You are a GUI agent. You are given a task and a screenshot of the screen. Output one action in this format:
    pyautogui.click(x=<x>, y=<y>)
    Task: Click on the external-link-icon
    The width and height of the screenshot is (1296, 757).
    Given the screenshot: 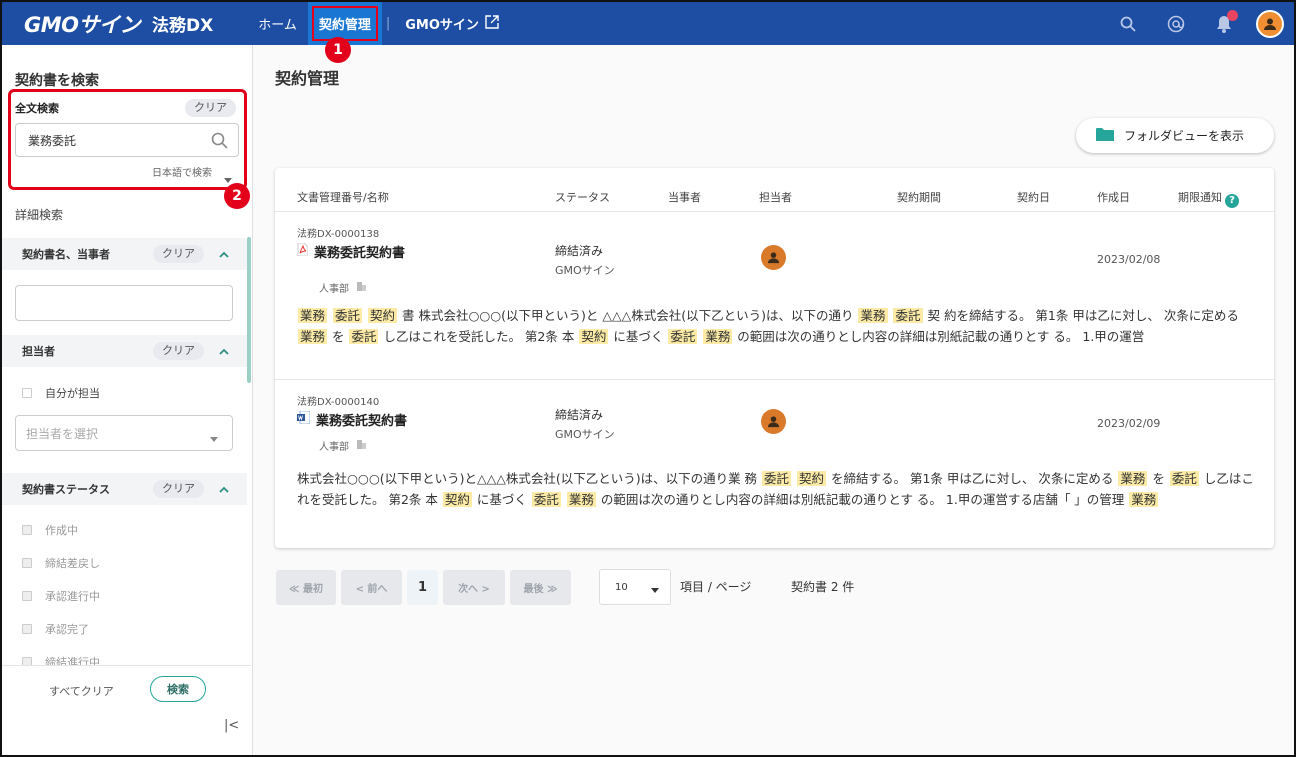 What is the action you would take?
    pyautogui.click(x=492, y=23)
    